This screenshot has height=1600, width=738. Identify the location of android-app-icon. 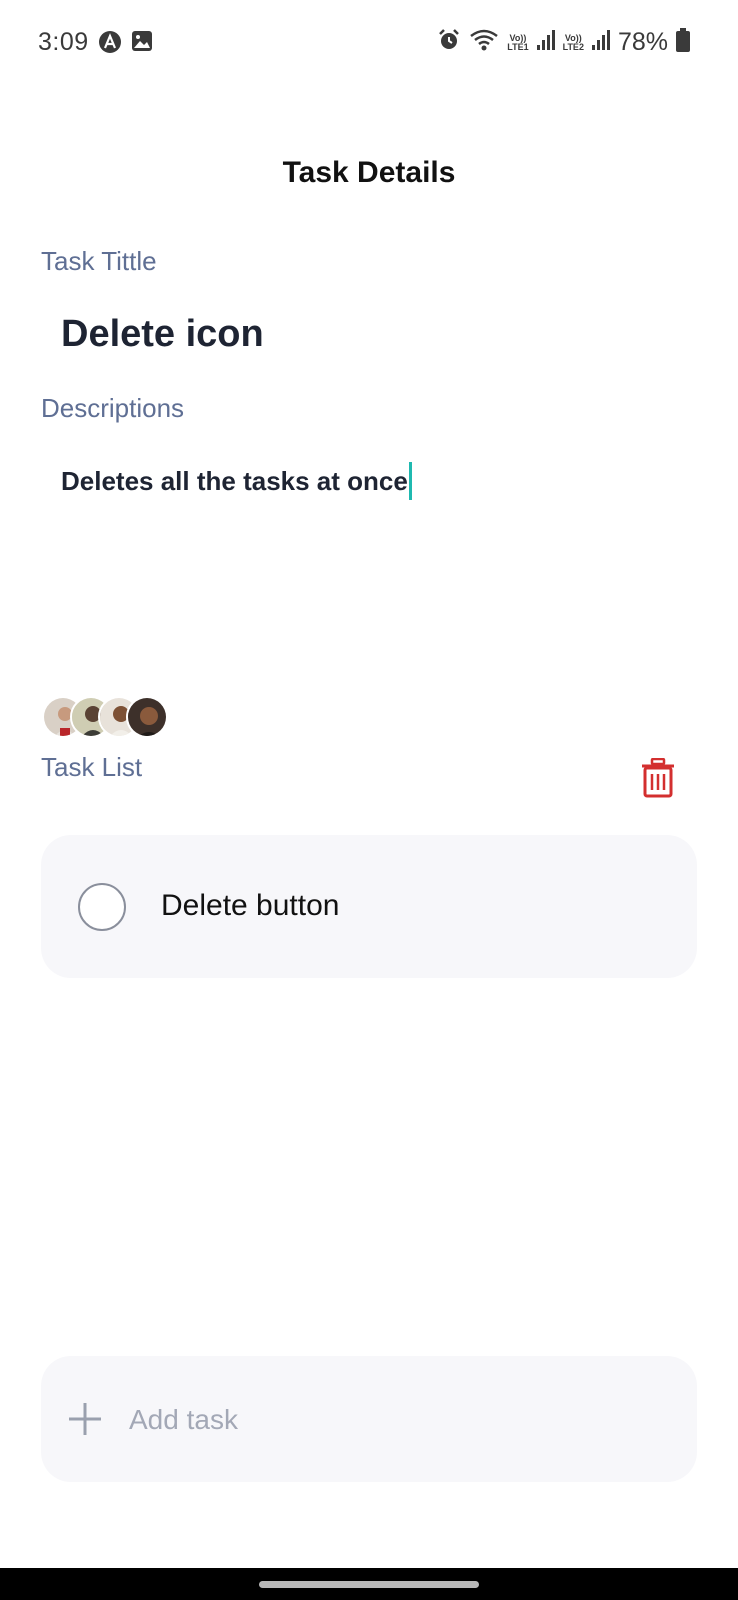
(110, 44).